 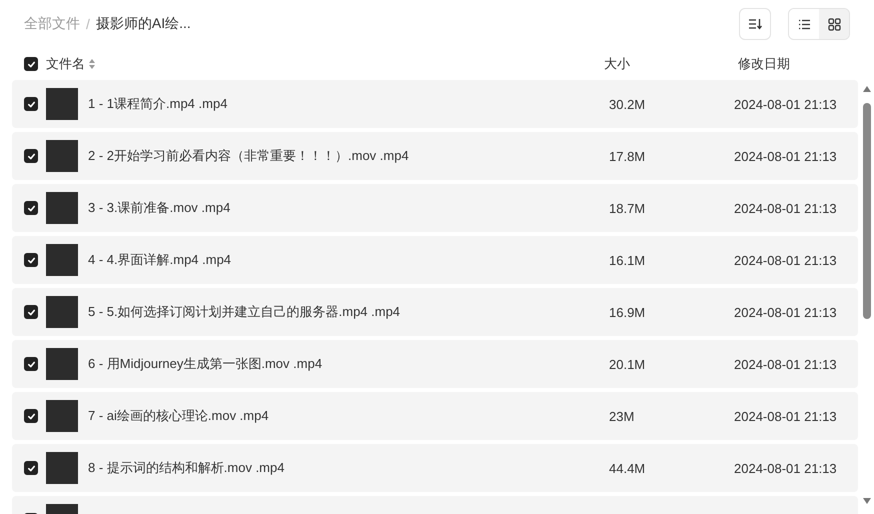 What do you see at coordinates (187, 468) in the screenshot?
I see `file-name: 8 - 提示词的结构和解析.mov .mp4` at bounding box center [187, 468].